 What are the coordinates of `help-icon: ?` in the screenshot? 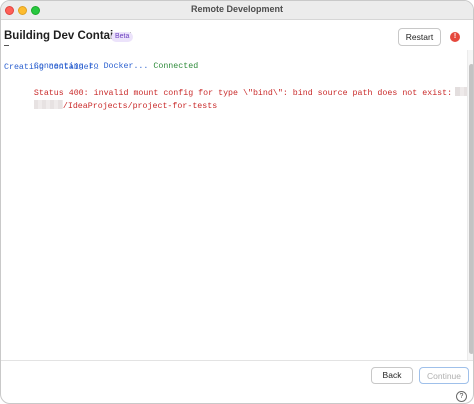 It's located at (461, 396).